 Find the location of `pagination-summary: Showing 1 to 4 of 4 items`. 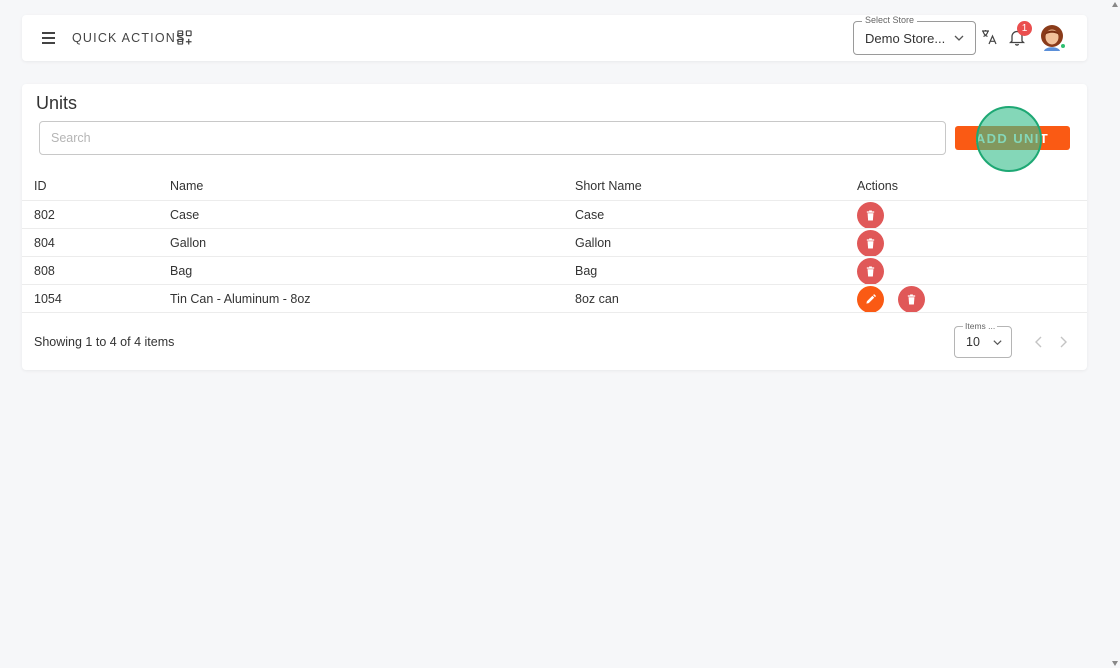

pagination-summary: Showing 1 to 4 of 4 items is located at coordinates (104, 342).